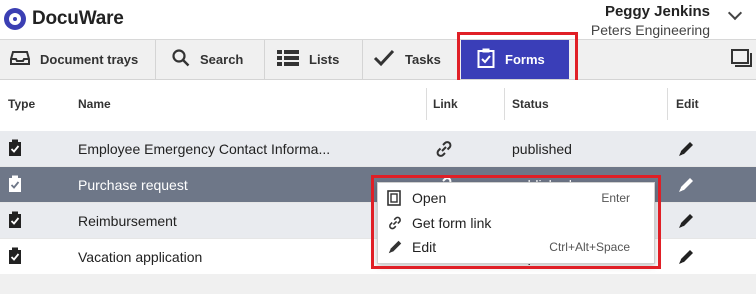 The height and width of the screenshot is (294, 756). Describe the element at coordinates (324, 59) in the screenshot. I see `tab-label: Lists` at that location.